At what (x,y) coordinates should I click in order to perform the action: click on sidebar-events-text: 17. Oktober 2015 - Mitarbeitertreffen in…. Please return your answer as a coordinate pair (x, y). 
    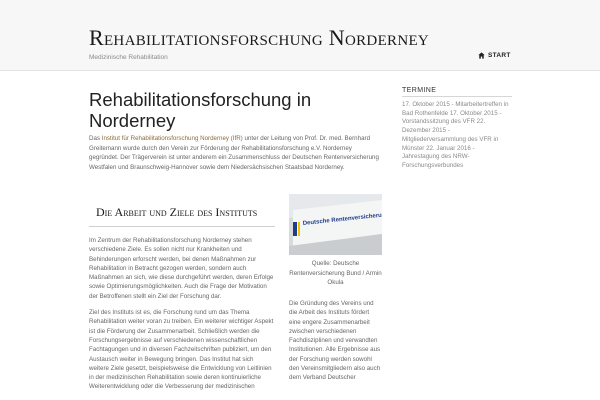
    Looking at the image, I should click on (455, 135).